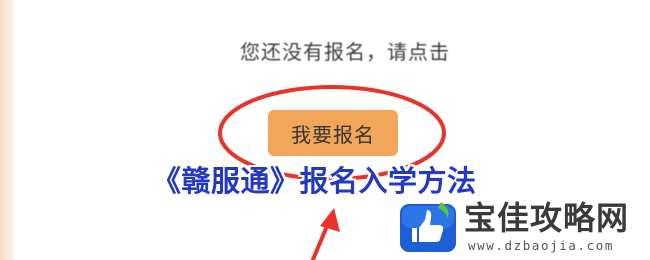 This screenshot has width=650, height=260. Describe the element at coordinates (333, 133) in the screenshot. I see `signup-button: 我要报名` at that location.